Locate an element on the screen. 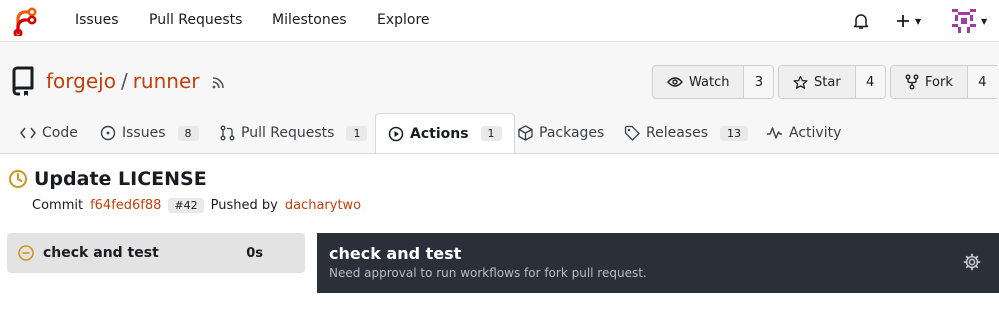 Image resolution: width=999 pixels, height=334 pixels. tab-pull-requests: Pull Requests 1 is located at coordinates (294, 133).